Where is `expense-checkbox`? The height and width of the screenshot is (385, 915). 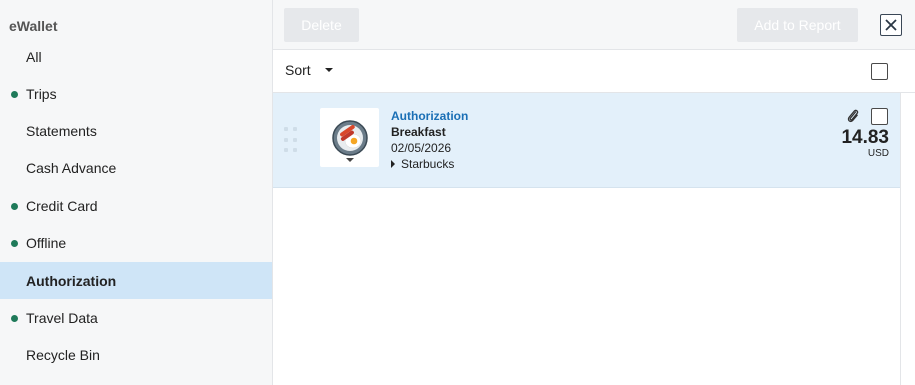
expense-checkbox is located at coordinates (879, 116).